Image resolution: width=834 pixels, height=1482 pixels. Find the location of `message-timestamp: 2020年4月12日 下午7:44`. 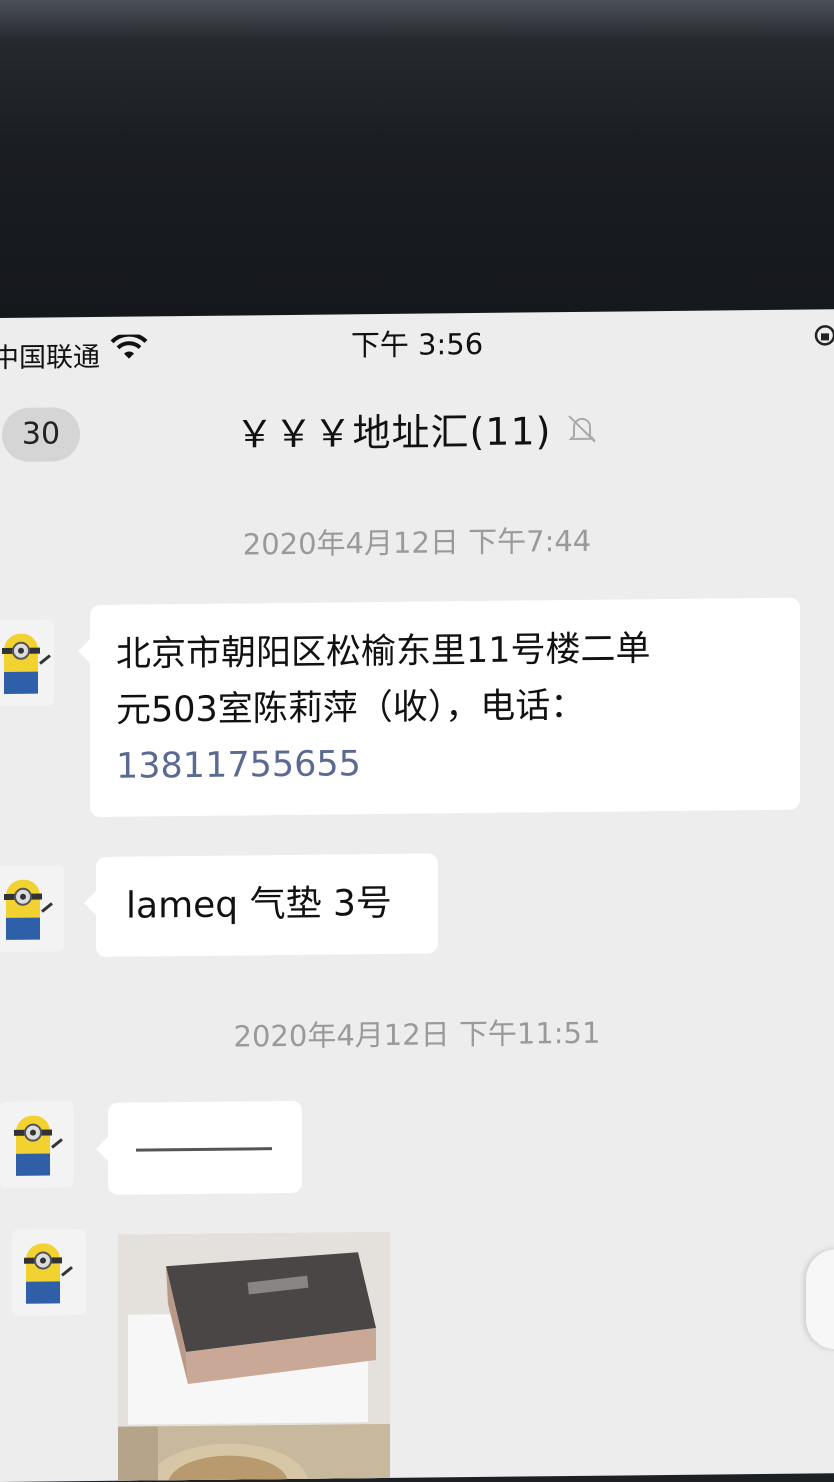

message-timestamp: 2020年4月12日 下午7:44 is located at coordinates (417, 542).